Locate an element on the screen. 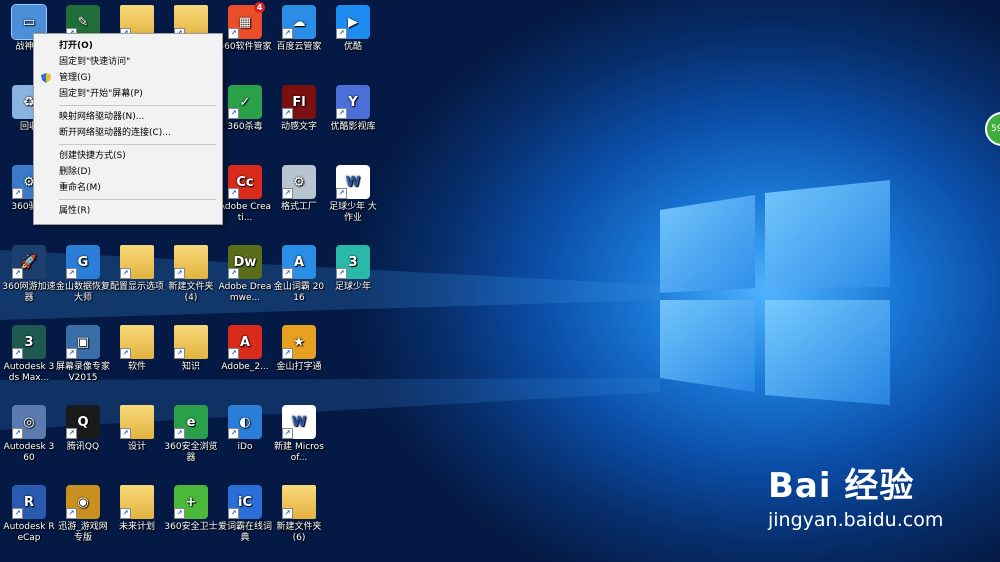 The image size is (1000, 562). app-icon: Y ↗ is located at coordinates (353, 102).